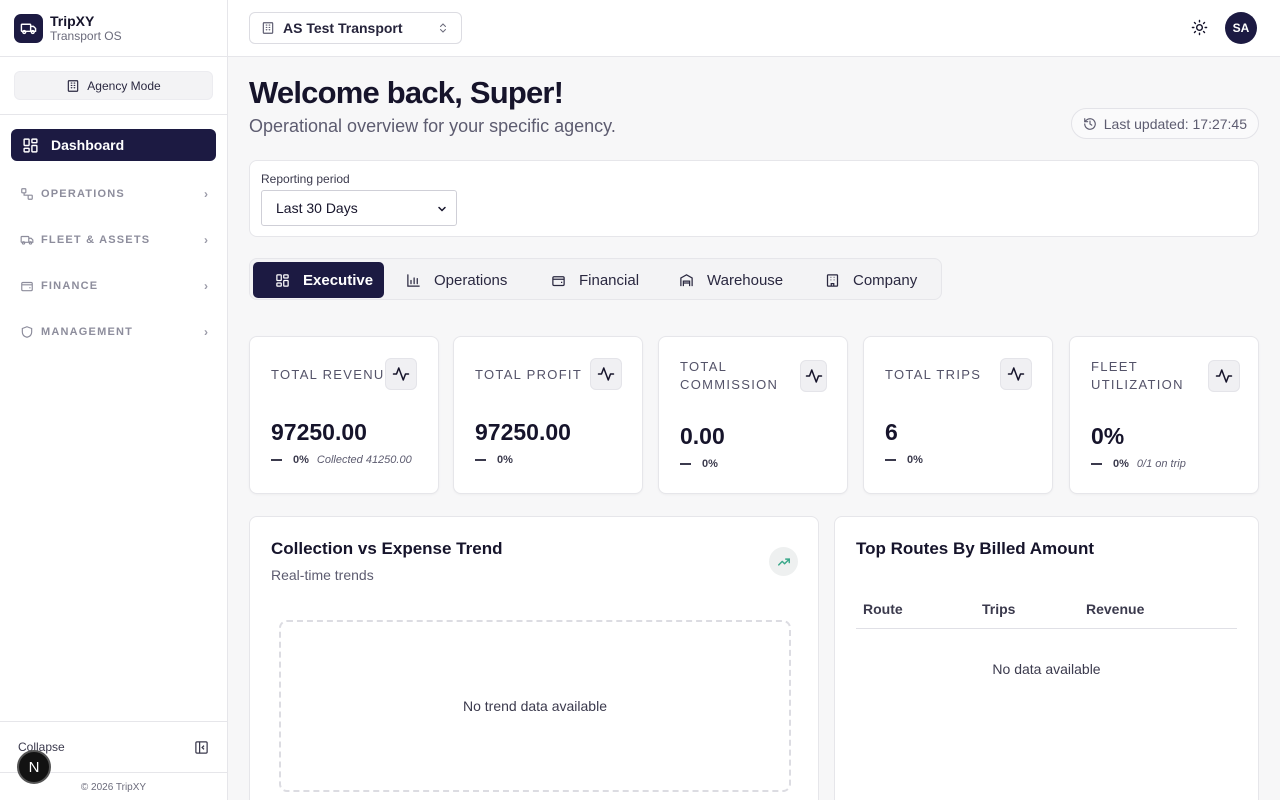 The image size is (1280, 800). Describe the element at coordinates (1108, 436) in the screenshot. I see `kpi-value: 0%` at that location.